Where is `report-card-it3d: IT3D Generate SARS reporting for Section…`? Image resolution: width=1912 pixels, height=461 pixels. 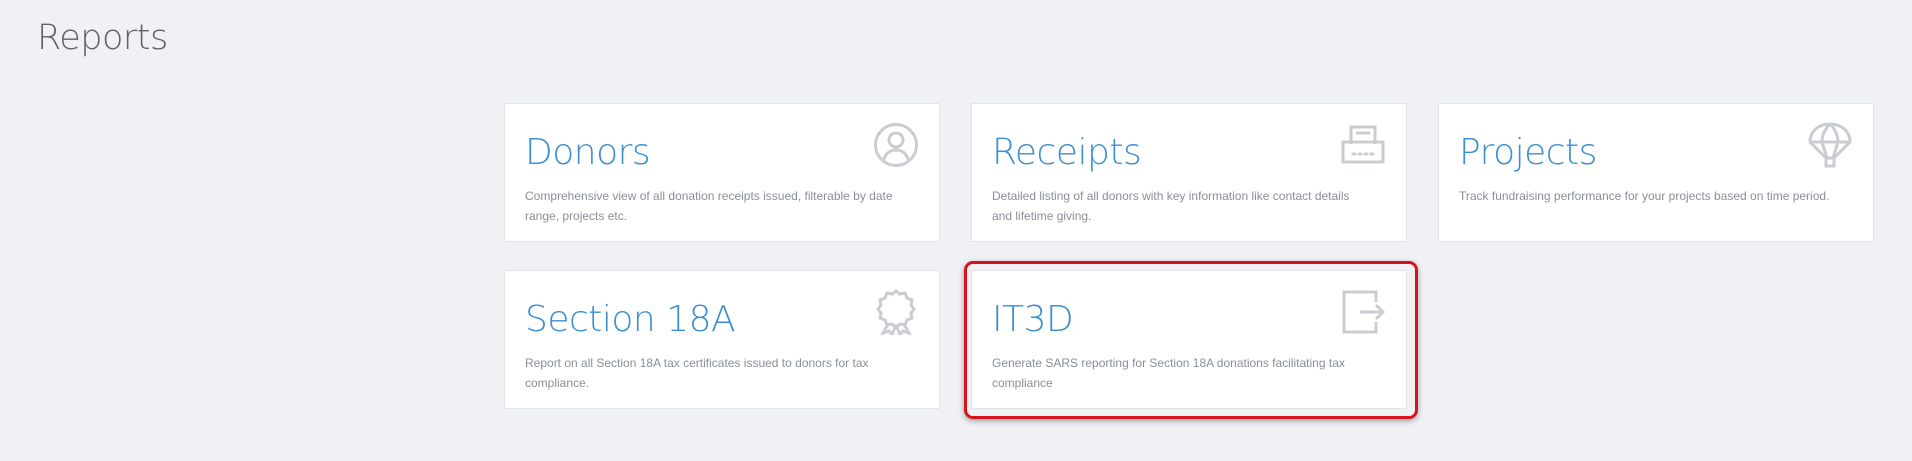 report-card-it3d: IT3D Generate SARS reporting for Section… is located at coordinates (1189, 339).